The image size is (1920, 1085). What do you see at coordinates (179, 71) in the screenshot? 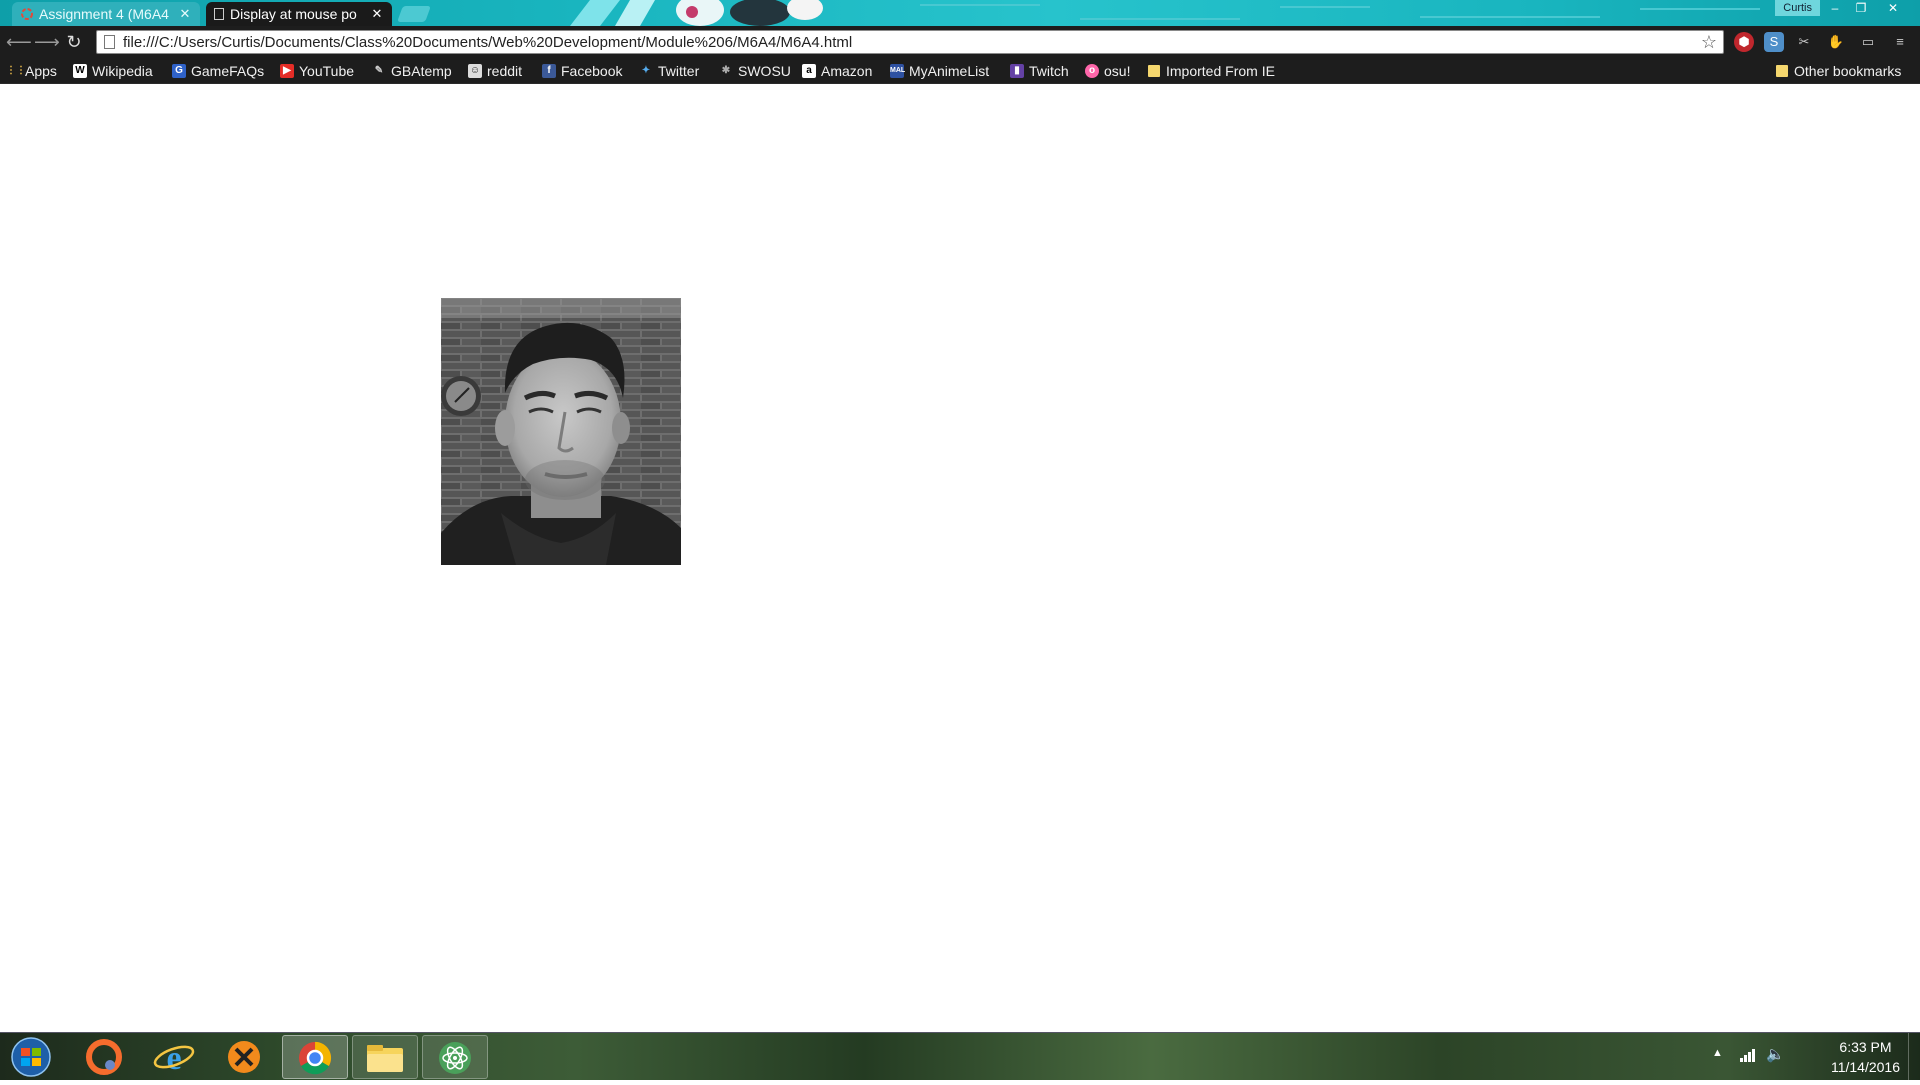
I see `gamefaqs-icon: G` at bounding box center [179, 71].